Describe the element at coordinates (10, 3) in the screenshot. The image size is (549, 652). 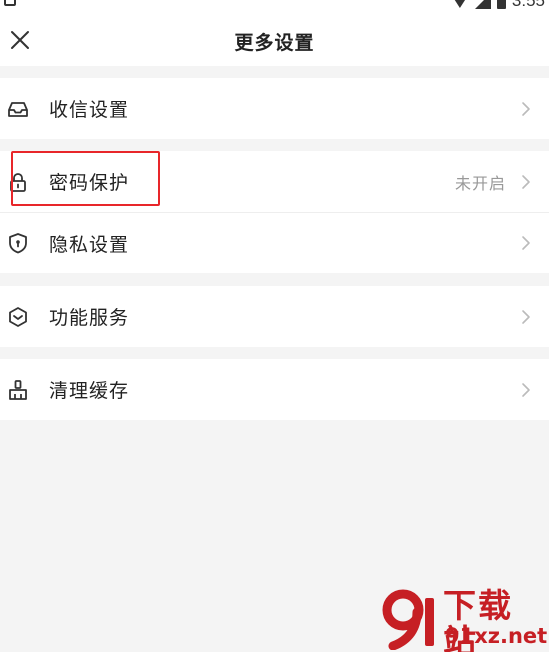
I see `notification-icon` at that location.